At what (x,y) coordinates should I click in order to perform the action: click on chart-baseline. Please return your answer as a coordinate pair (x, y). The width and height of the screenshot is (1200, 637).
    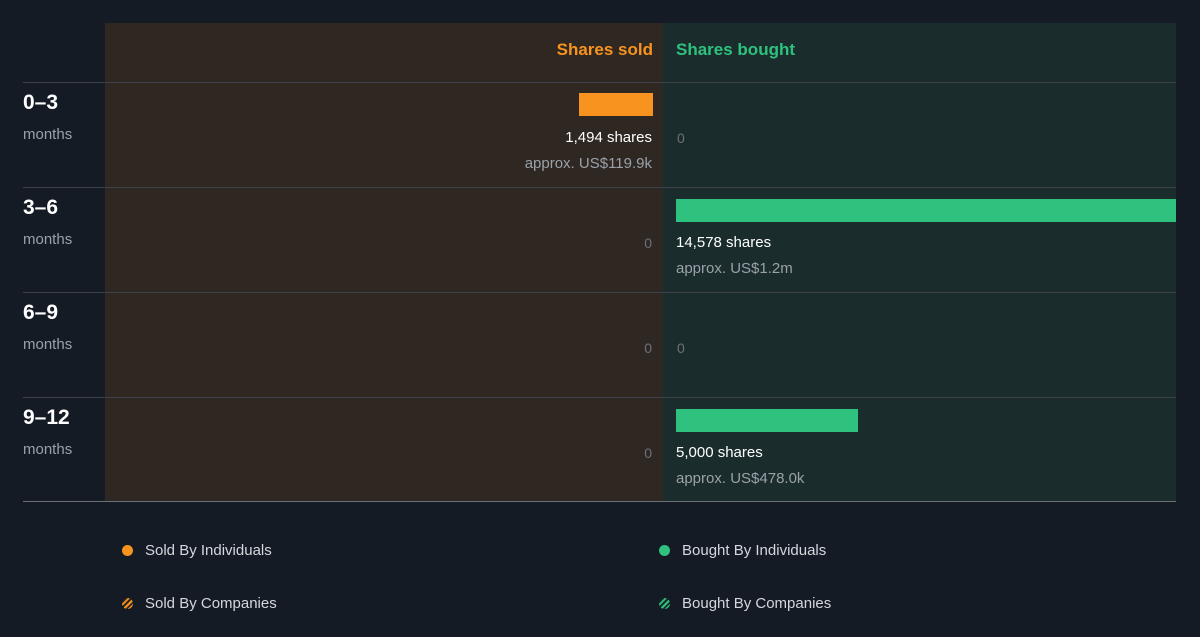
    Looking at the image, I should click on (599, 501).